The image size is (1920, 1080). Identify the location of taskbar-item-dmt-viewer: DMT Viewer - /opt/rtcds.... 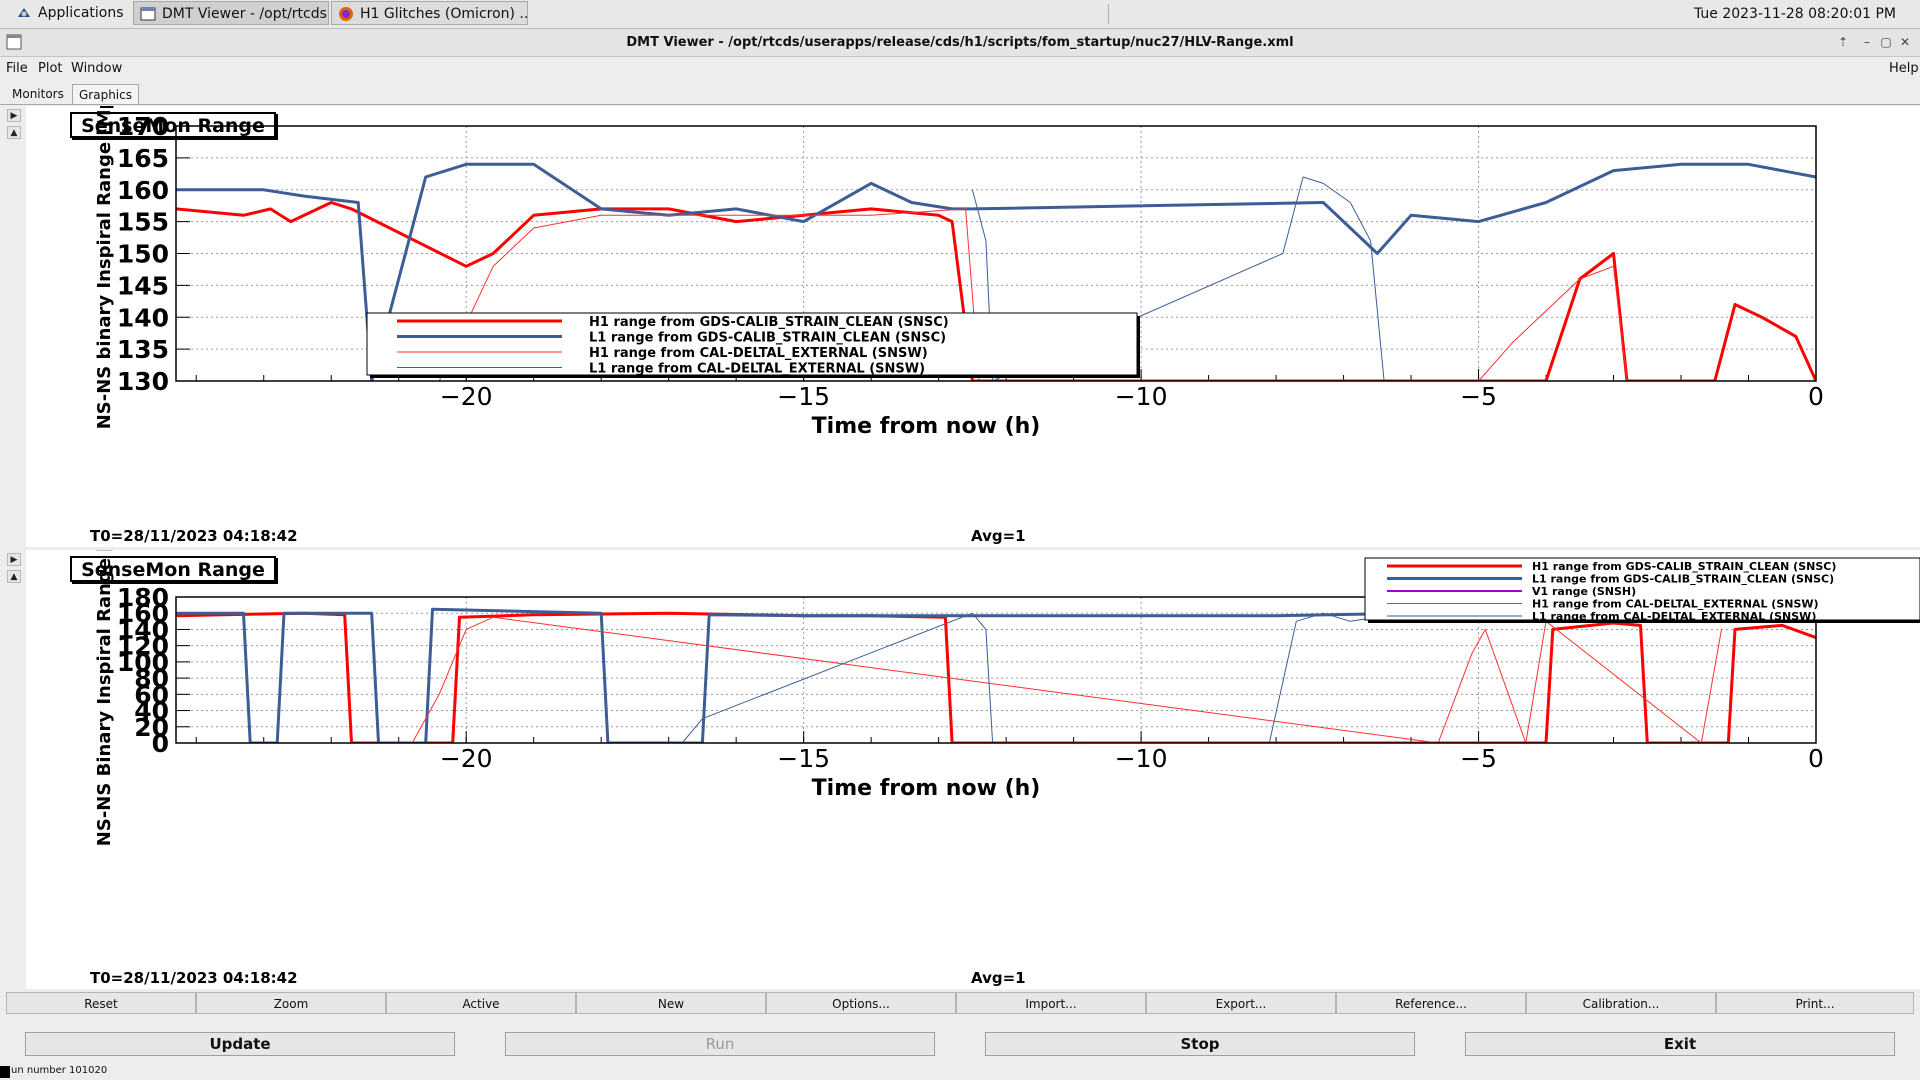
(231, 13).